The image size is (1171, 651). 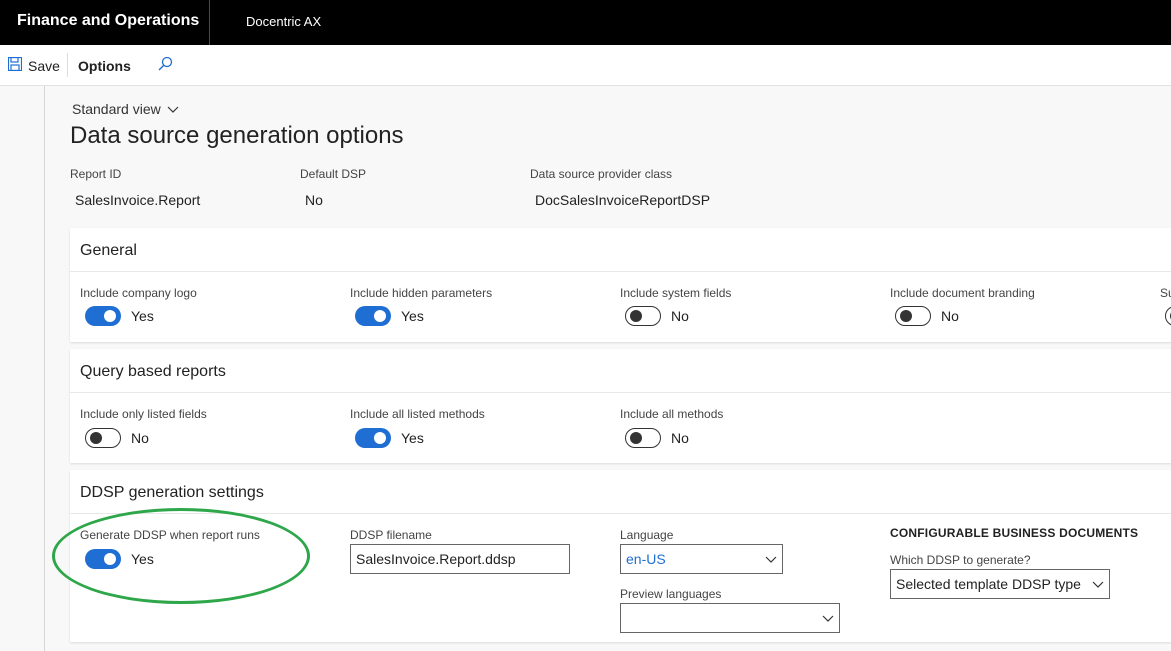 I want to click on view-selector: Standard view, so click(x=125, y=109).